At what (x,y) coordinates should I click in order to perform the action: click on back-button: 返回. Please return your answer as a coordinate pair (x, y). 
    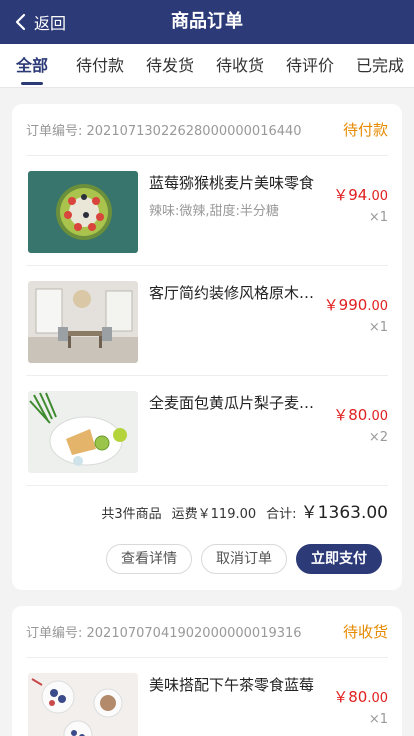
    Looking at the image, I should click on (40, 22).